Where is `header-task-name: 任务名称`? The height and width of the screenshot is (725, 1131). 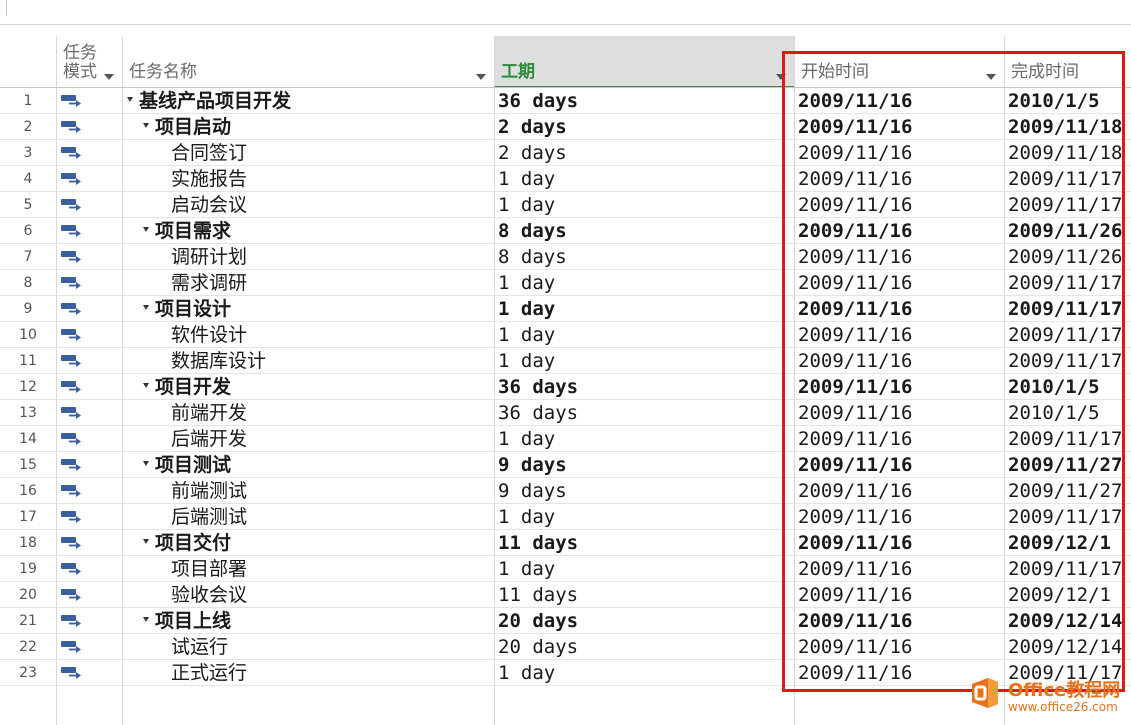 header-task-name: 任务名称 is located at coordinates (308, 62).